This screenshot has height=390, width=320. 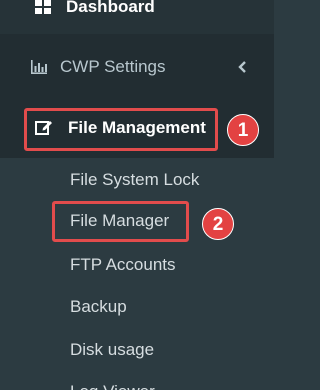 What do you see at coordinates (113, 66) in the screenshot?
I see `sidebar-item-label: CWP Settings` at bounding box center [113, 66].